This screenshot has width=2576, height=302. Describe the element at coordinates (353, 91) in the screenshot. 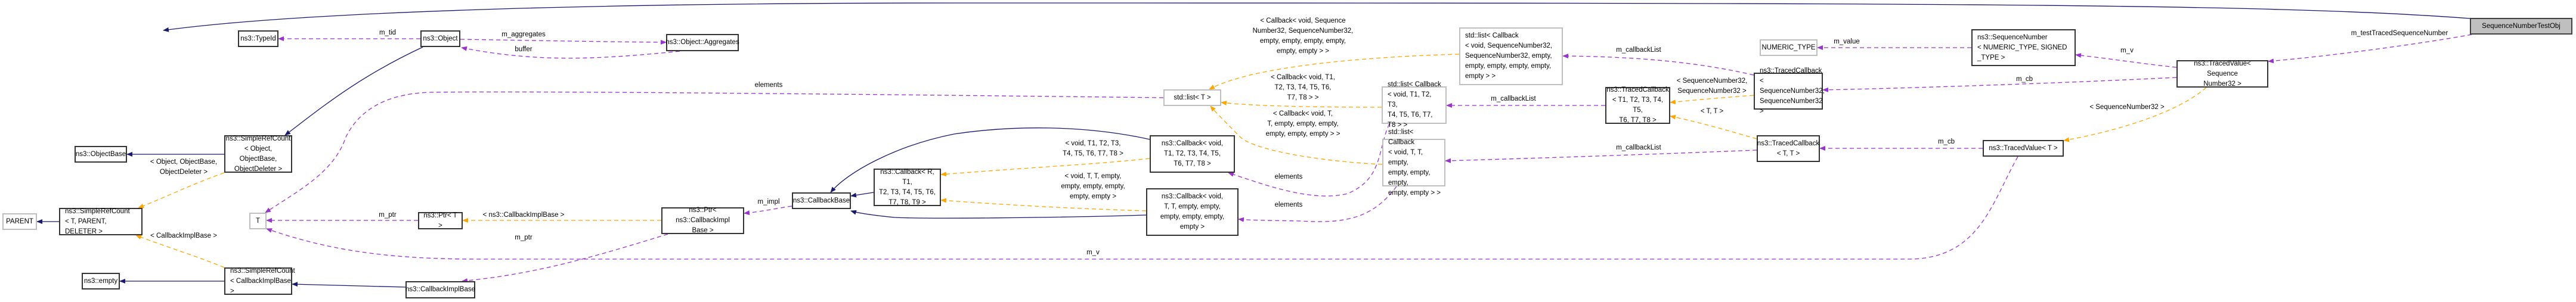

I see `edge-object-src` at that location.